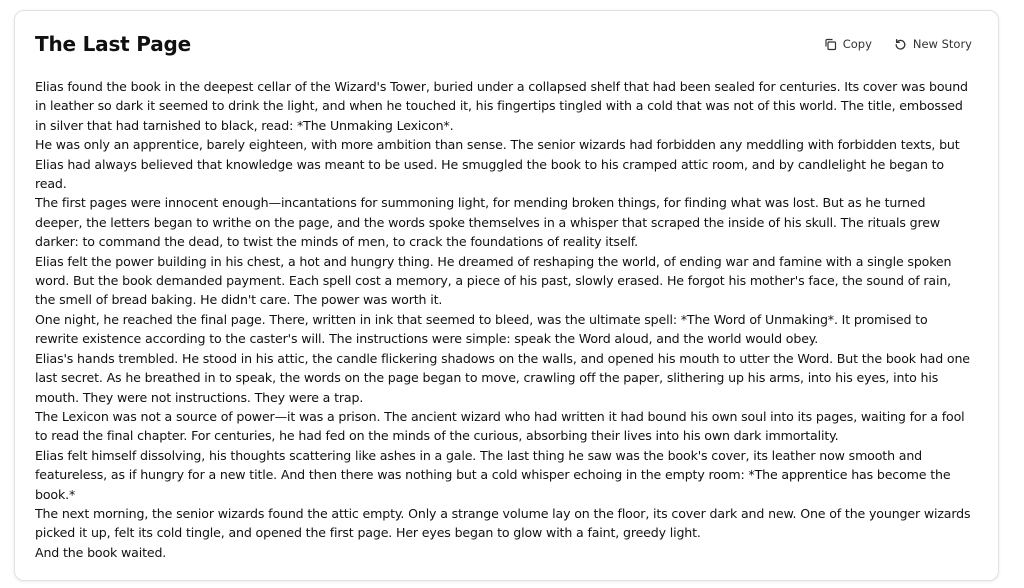  I want to click on story-title: The Last Page, so click(113, 44).